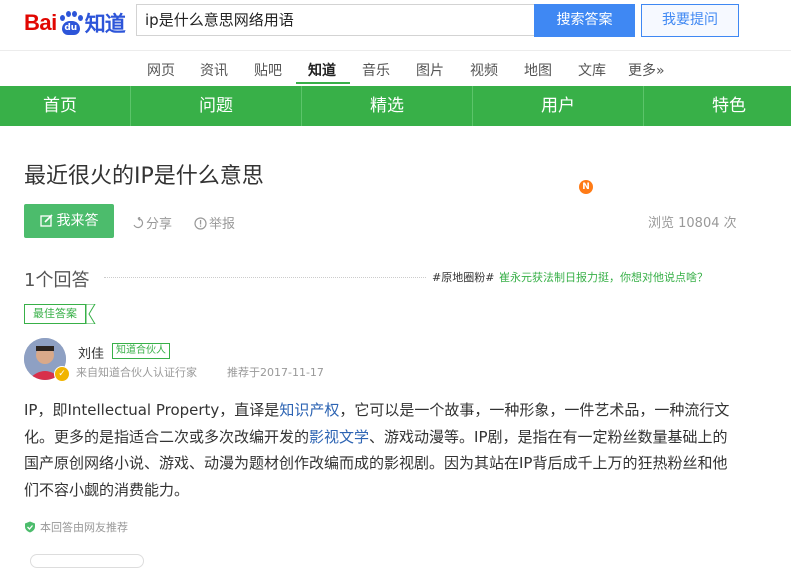 The image size is (791, 568). Describe the element at coordinates (141, 351) in the screenshot. I see `partner-badge: 知道合伙人` at that location.